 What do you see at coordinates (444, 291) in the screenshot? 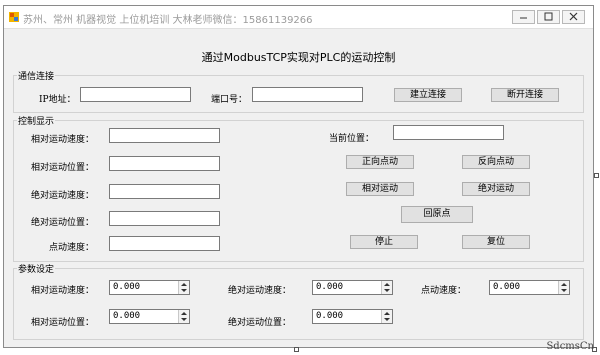
I see `param-jog-speed-label: 点动速度：` at bounding box center [444, 291].